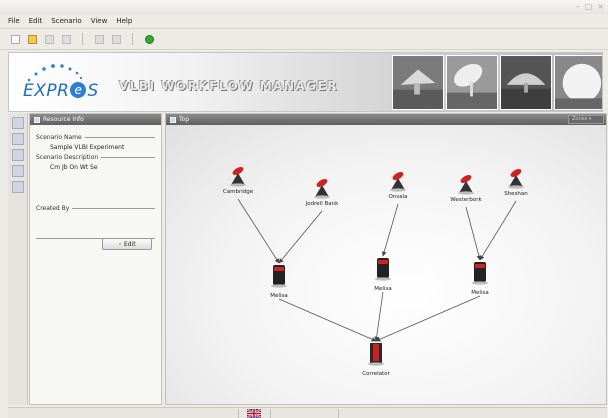 Image resolution: width=608 pixels, height=418 pixels. I want to click on run-icon, so click(149, 39).